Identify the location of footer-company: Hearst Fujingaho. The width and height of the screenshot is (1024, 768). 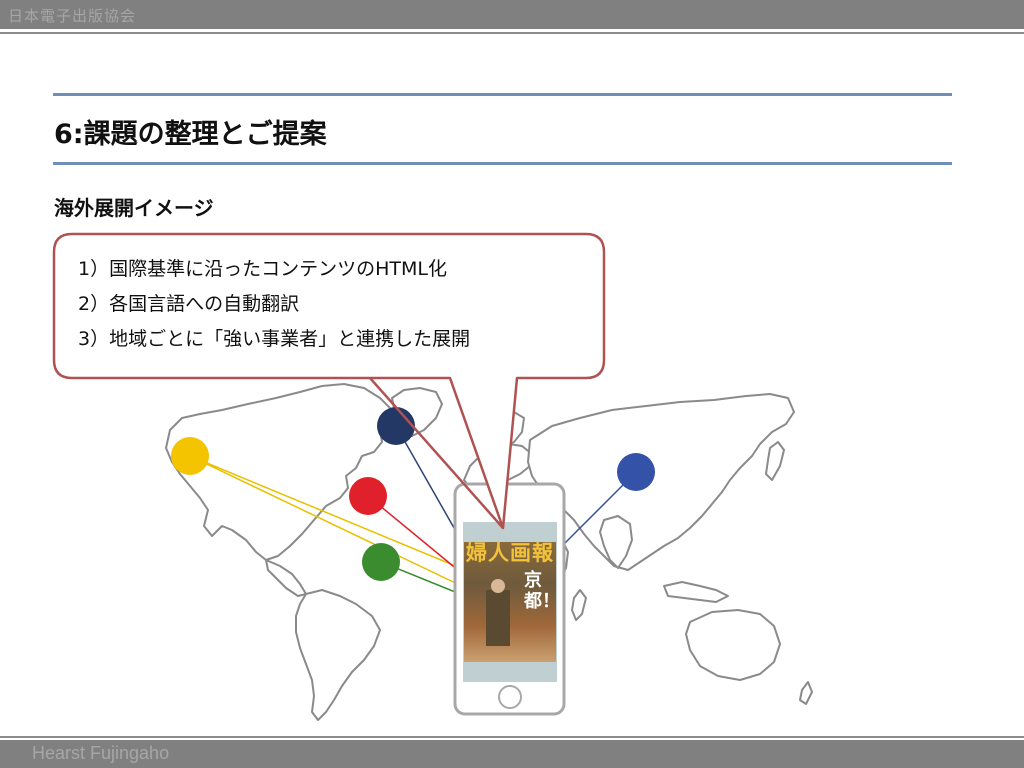
(101, 753).